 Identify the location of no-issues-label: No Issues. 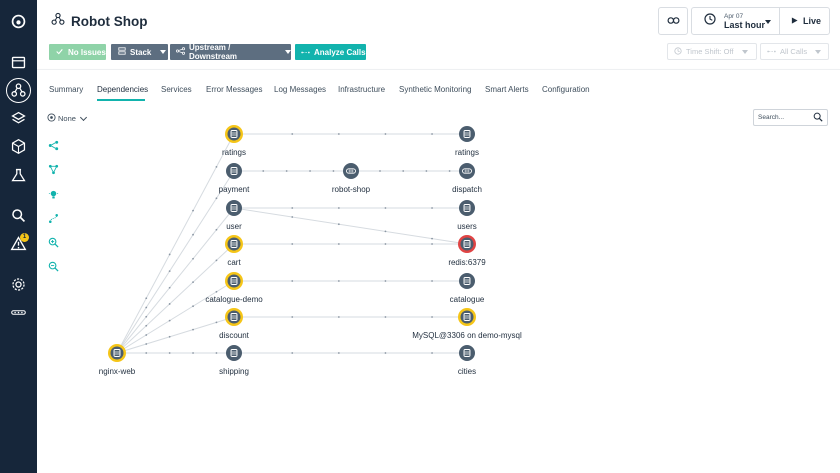
(87, 52).